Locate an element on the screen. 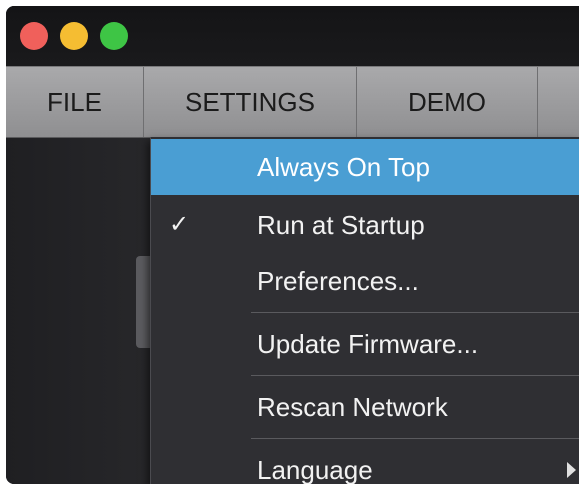  menu-item-language: Language is located at coordinates (365, 463).